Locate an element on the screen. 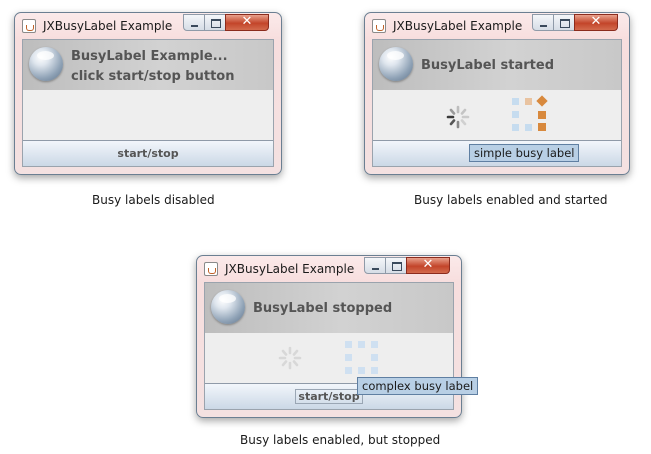 Image resolution: width=651 pixels, height=454 pixels. tooltip-complex-busy-label: complex busy label is located at coordinates (418, 386).